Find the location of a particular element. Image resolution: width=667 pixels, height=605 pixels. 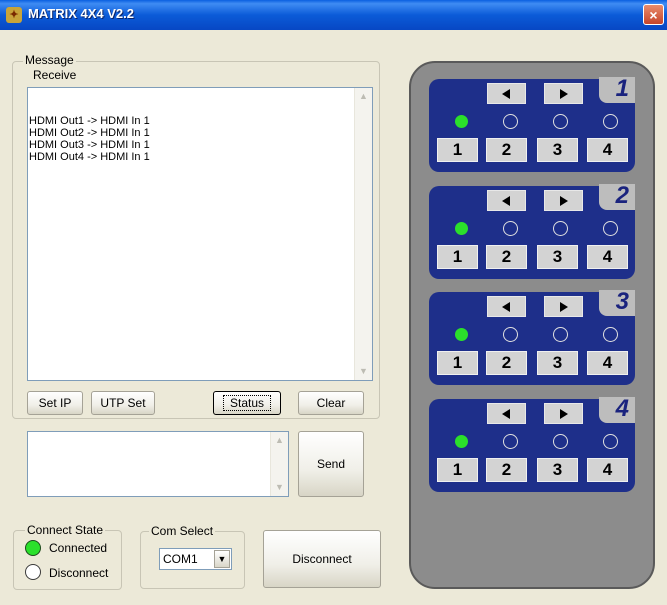

com-select-label: Com Select is located at coordinates (182, 531).